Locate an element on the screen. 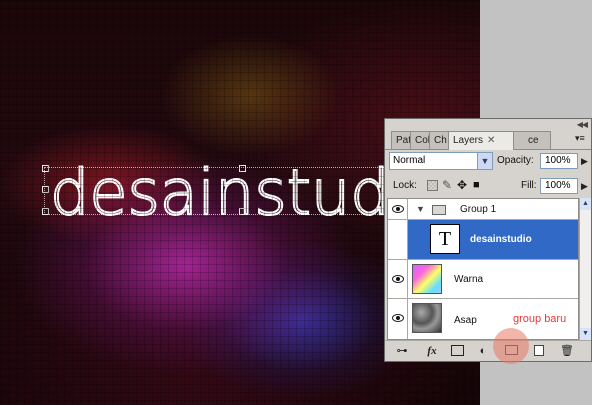 Image resolution: width=592 pixels, height=405 pixels. panel-menu-icon: ▾≡ is located at coordinates (581, 138).